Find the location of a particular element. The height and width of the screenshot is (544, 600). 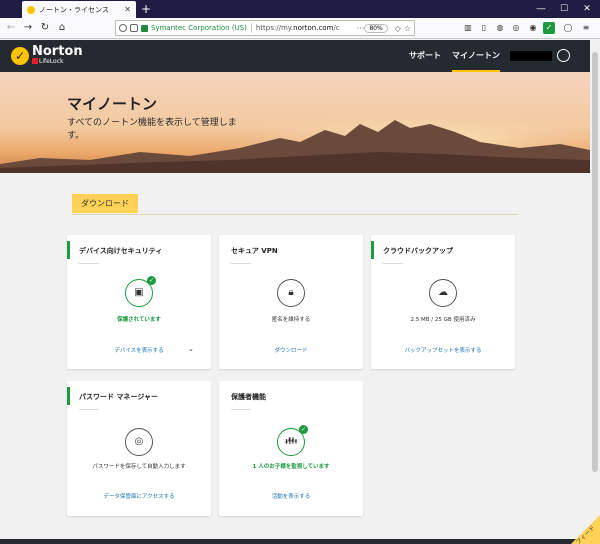

extension-1-icon: ◍ is located at coordinates (500, 28).